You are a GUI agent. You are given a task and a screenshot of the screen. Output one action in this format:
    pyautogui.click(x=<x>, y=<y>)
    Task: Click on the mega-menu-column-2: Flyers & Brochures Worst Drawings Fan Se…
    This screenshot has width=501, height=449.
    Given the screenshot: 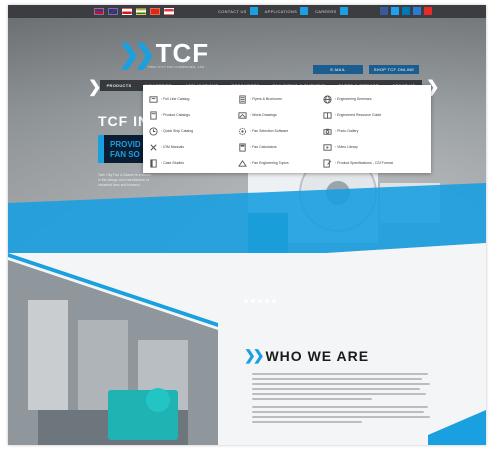 What is the action you would take?
    pyautogui.click(x=263, y=131)
    